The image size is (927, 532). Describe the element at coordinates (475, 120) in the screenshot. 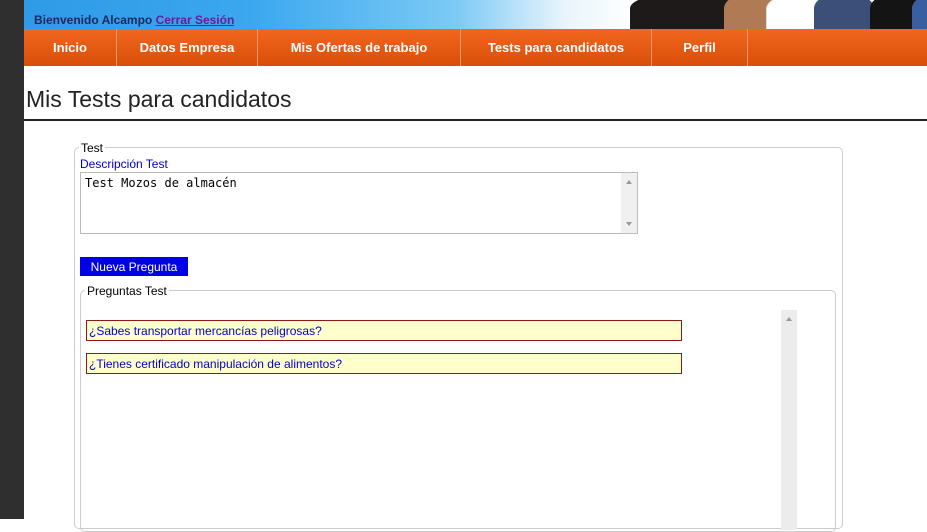

I see `title-divider` at that location.